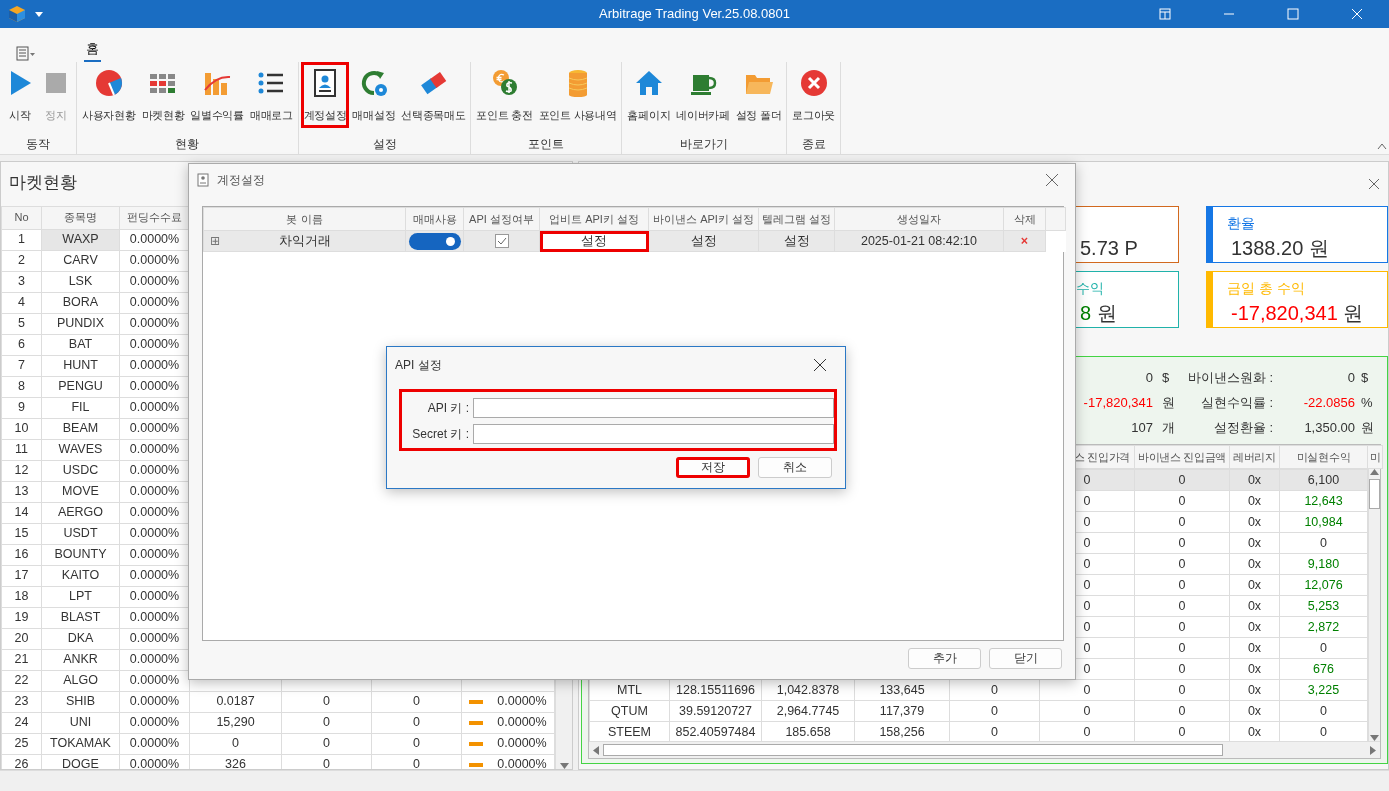 The image size is (1389, 791). I want to click on column-header: 레버리지, so click(1254, 457).